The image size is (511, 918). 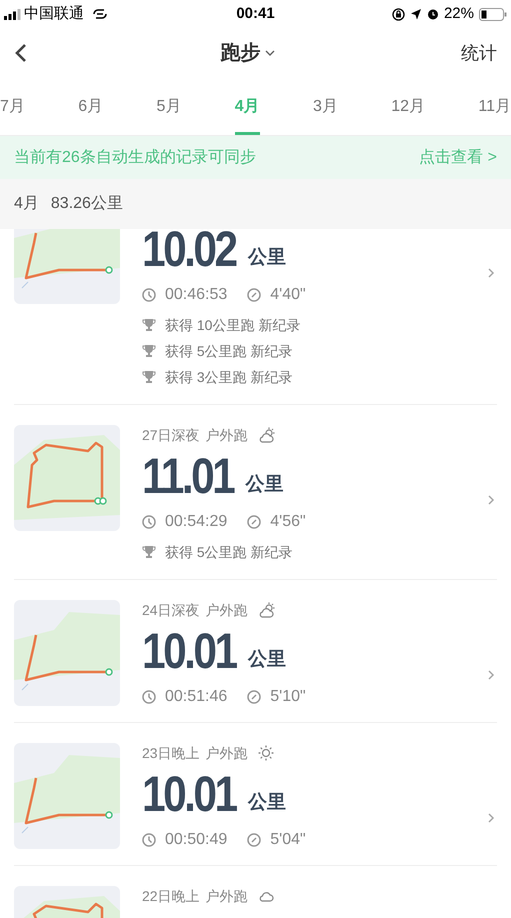 I want to click on run-date: 23日晚上, so click(x=171, y=753).